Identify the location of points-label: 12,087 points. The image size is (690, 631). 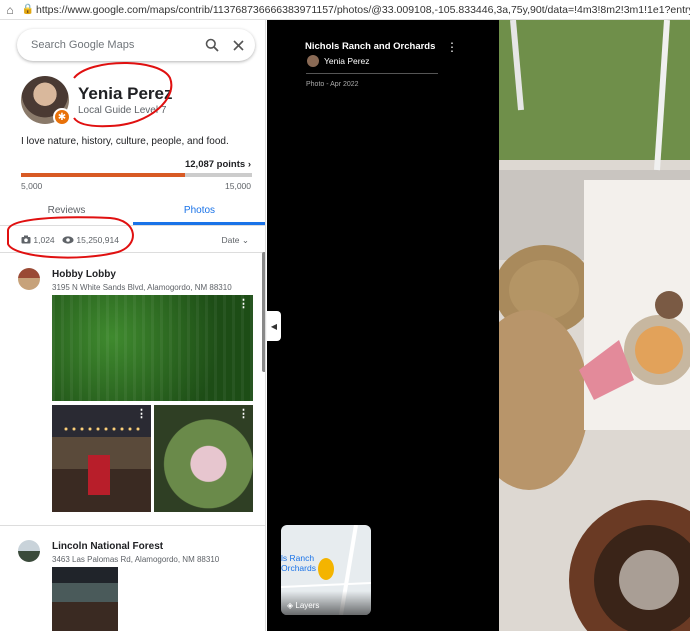
(215, 164).